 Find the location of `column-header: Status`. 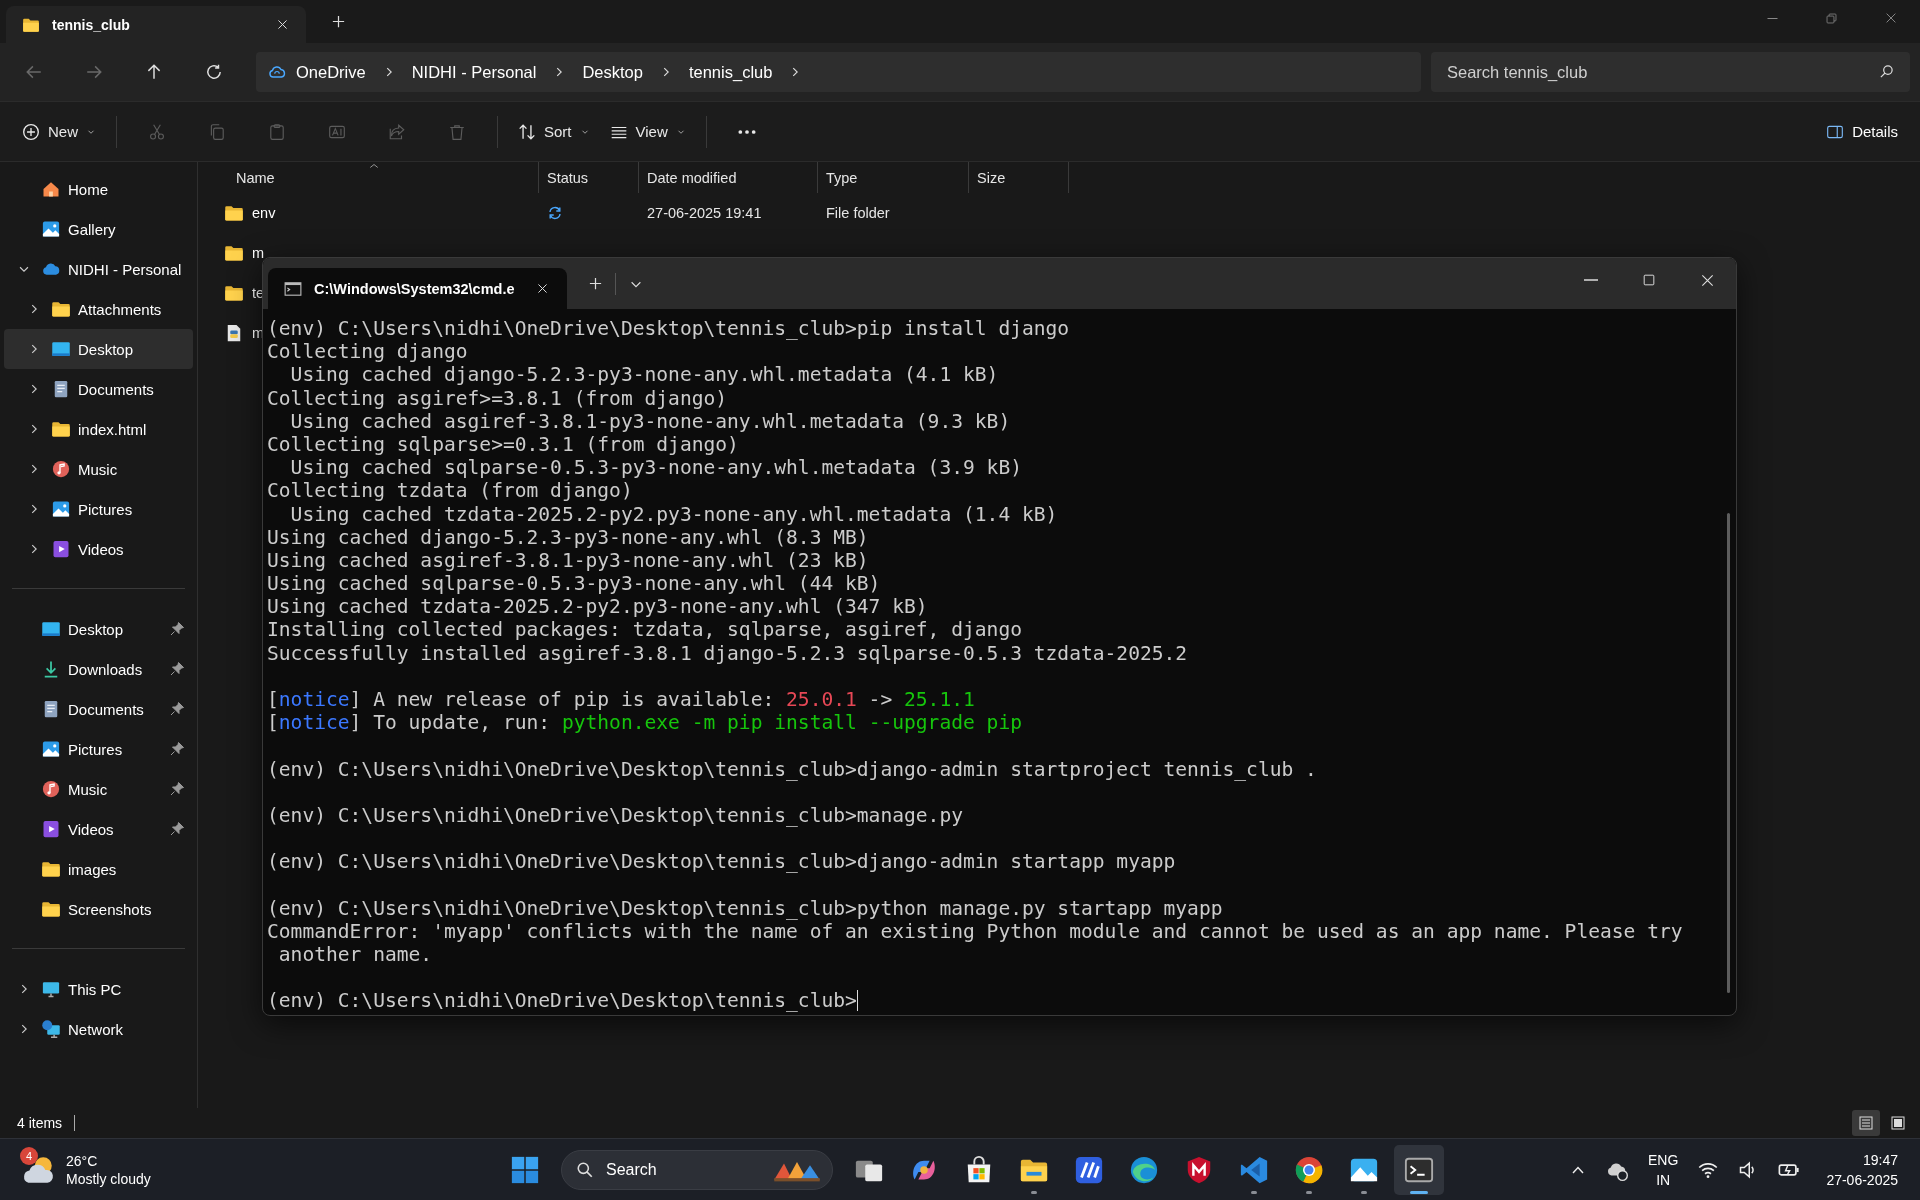

column-header: Status is located at coordinates (589, 177).